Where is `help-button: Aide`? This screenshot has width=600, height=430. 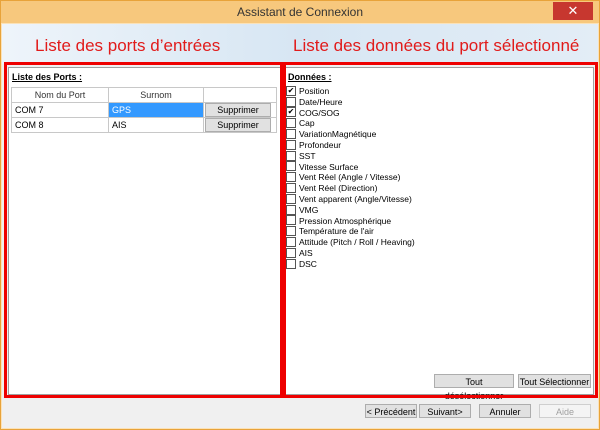
help-button: Aide is located at coordinates (565, 411).